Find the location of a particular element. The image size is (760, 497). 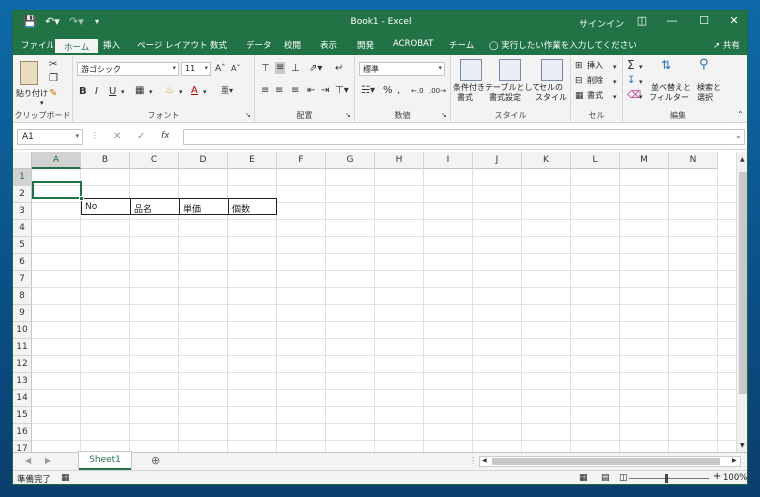

insert-cells-button: 挿入 is located at coordinates (595, 66).